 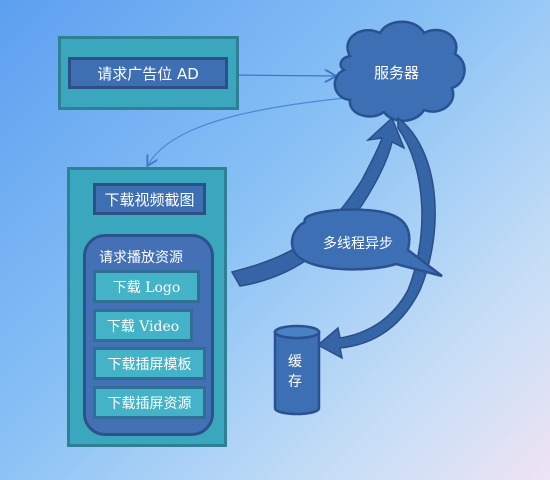 I want to click on download-screenshot-label: 下载视频截图, so click(x=149, y=199).